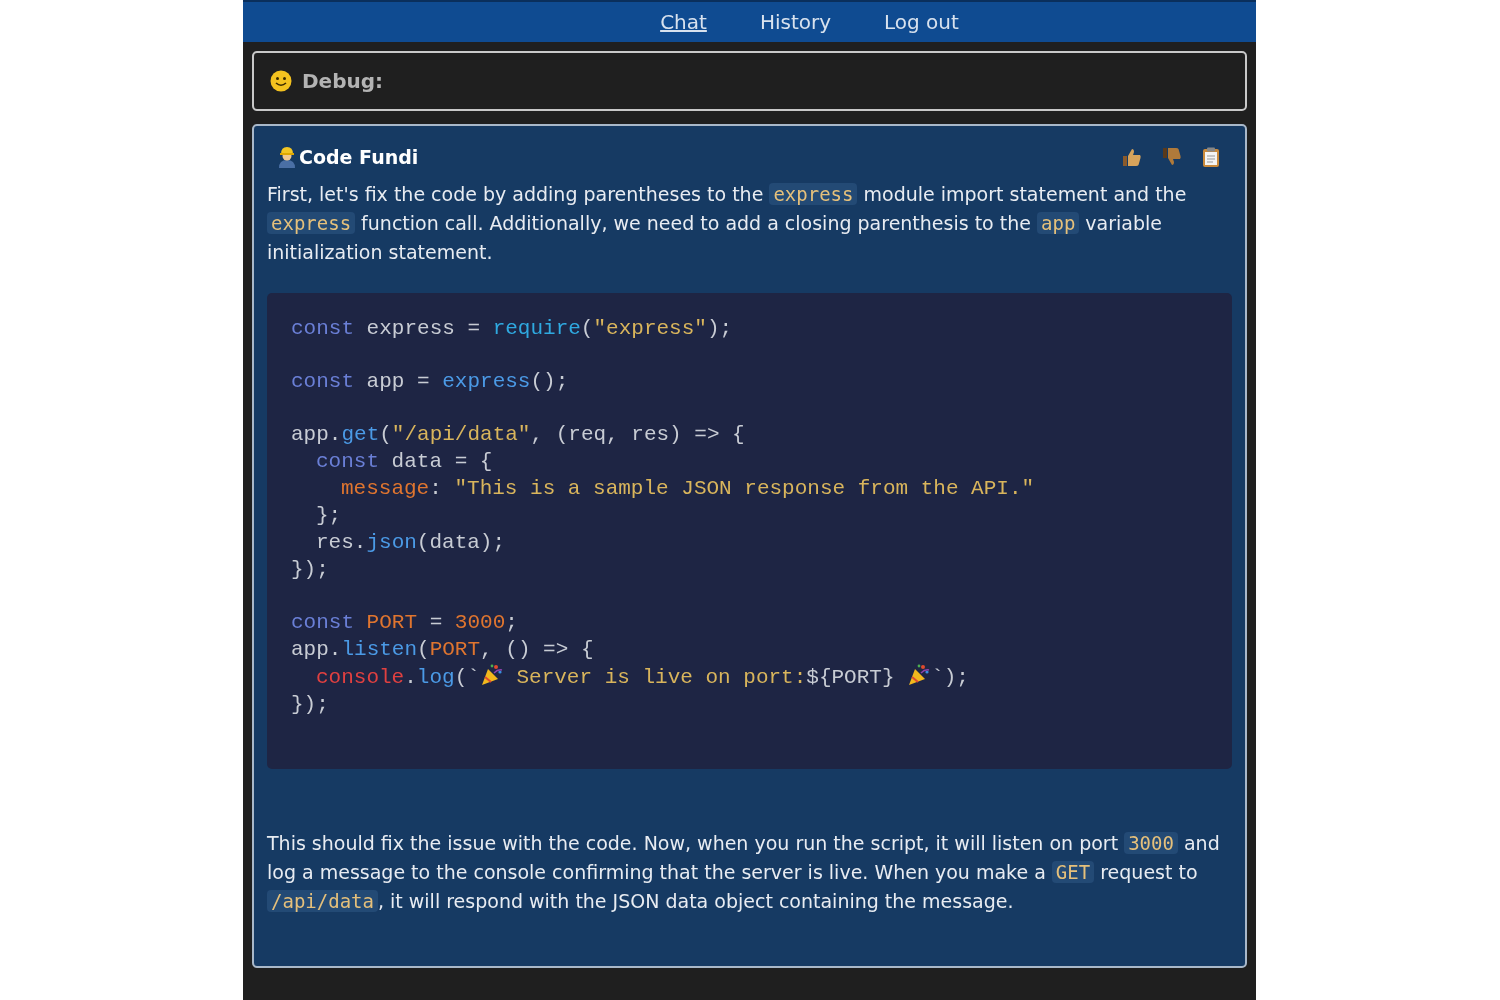 The width and height of the screenshot is (1500, 1000). What do you see at coordinates (443, 650) in the screenshot?
I see `code-line: app.listen(PORT, () => {` at bounding box center [443, 650].